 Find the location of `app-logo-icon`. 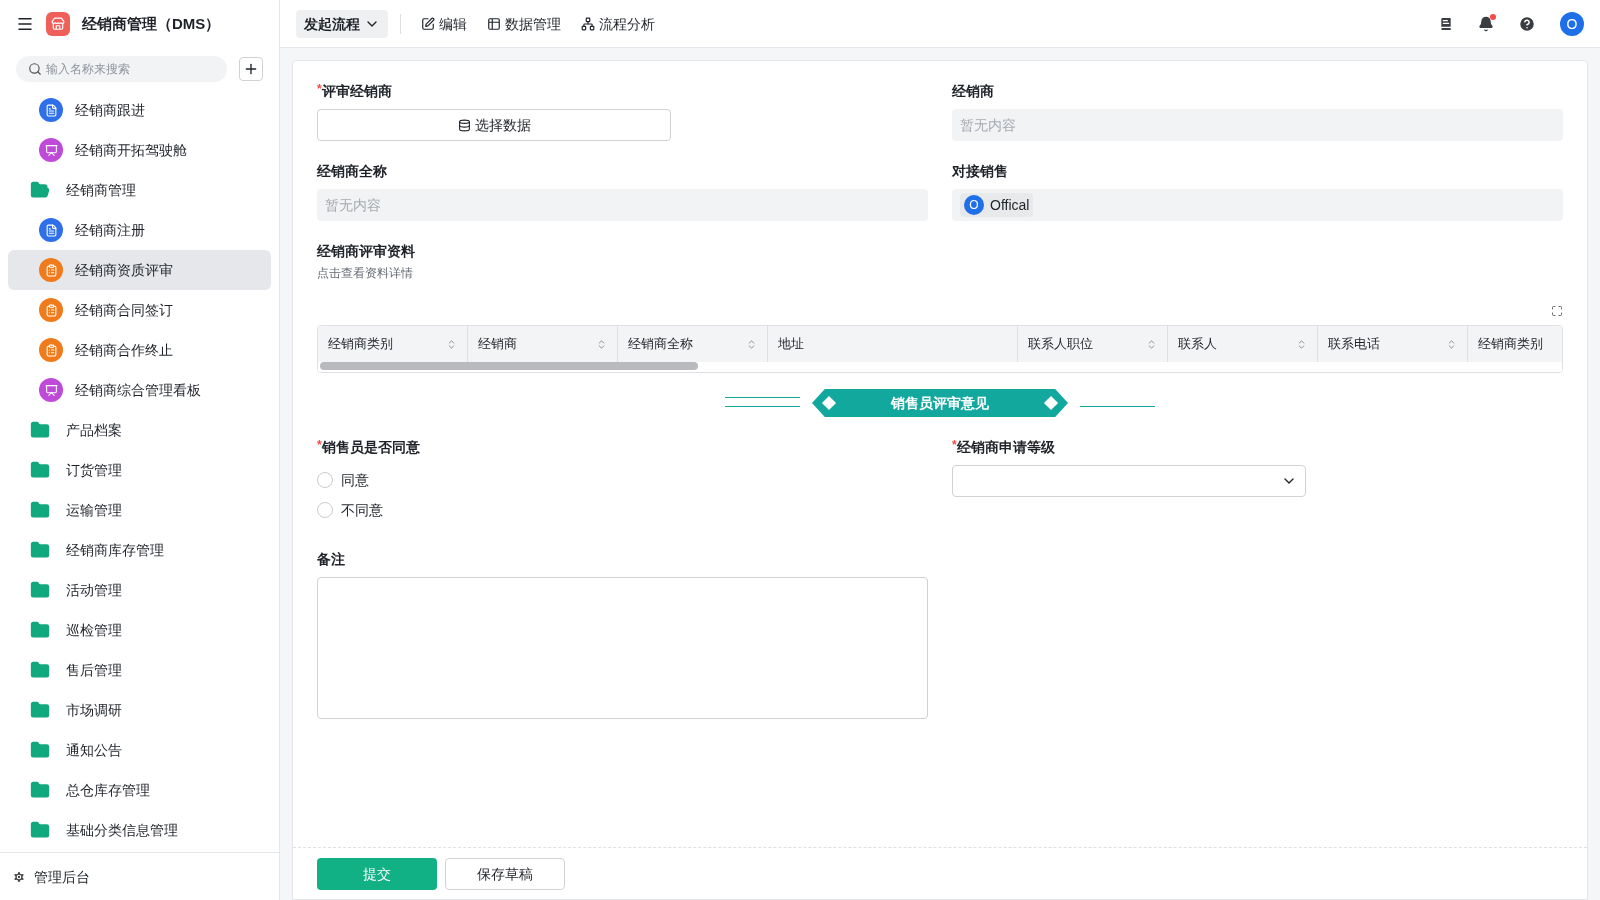

app-logo-icon is located at coordinates (58, 24).